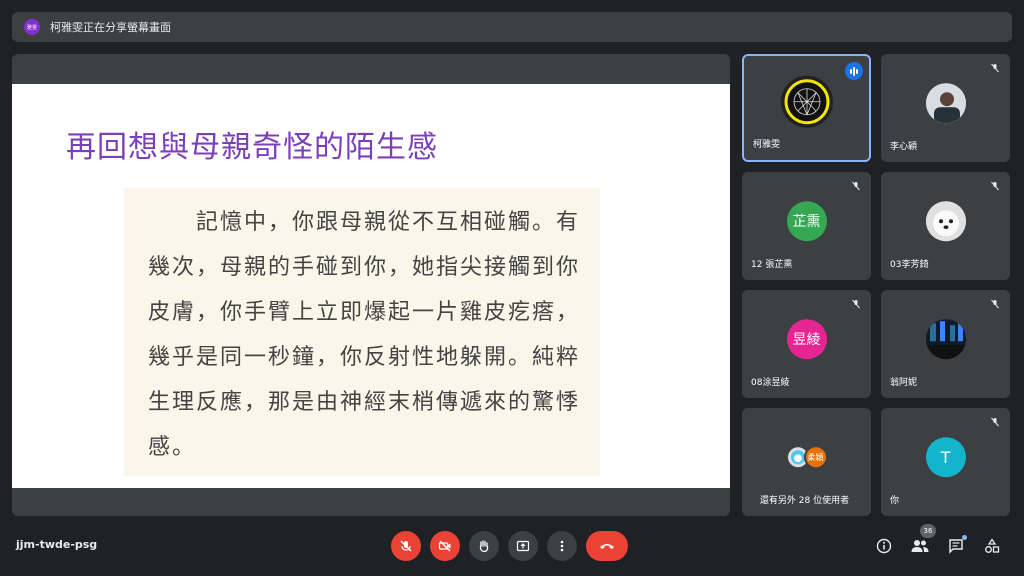 The width and height of the screenshot is (1024, 576). I want to click on hang-up-icon, so click(607, 546).